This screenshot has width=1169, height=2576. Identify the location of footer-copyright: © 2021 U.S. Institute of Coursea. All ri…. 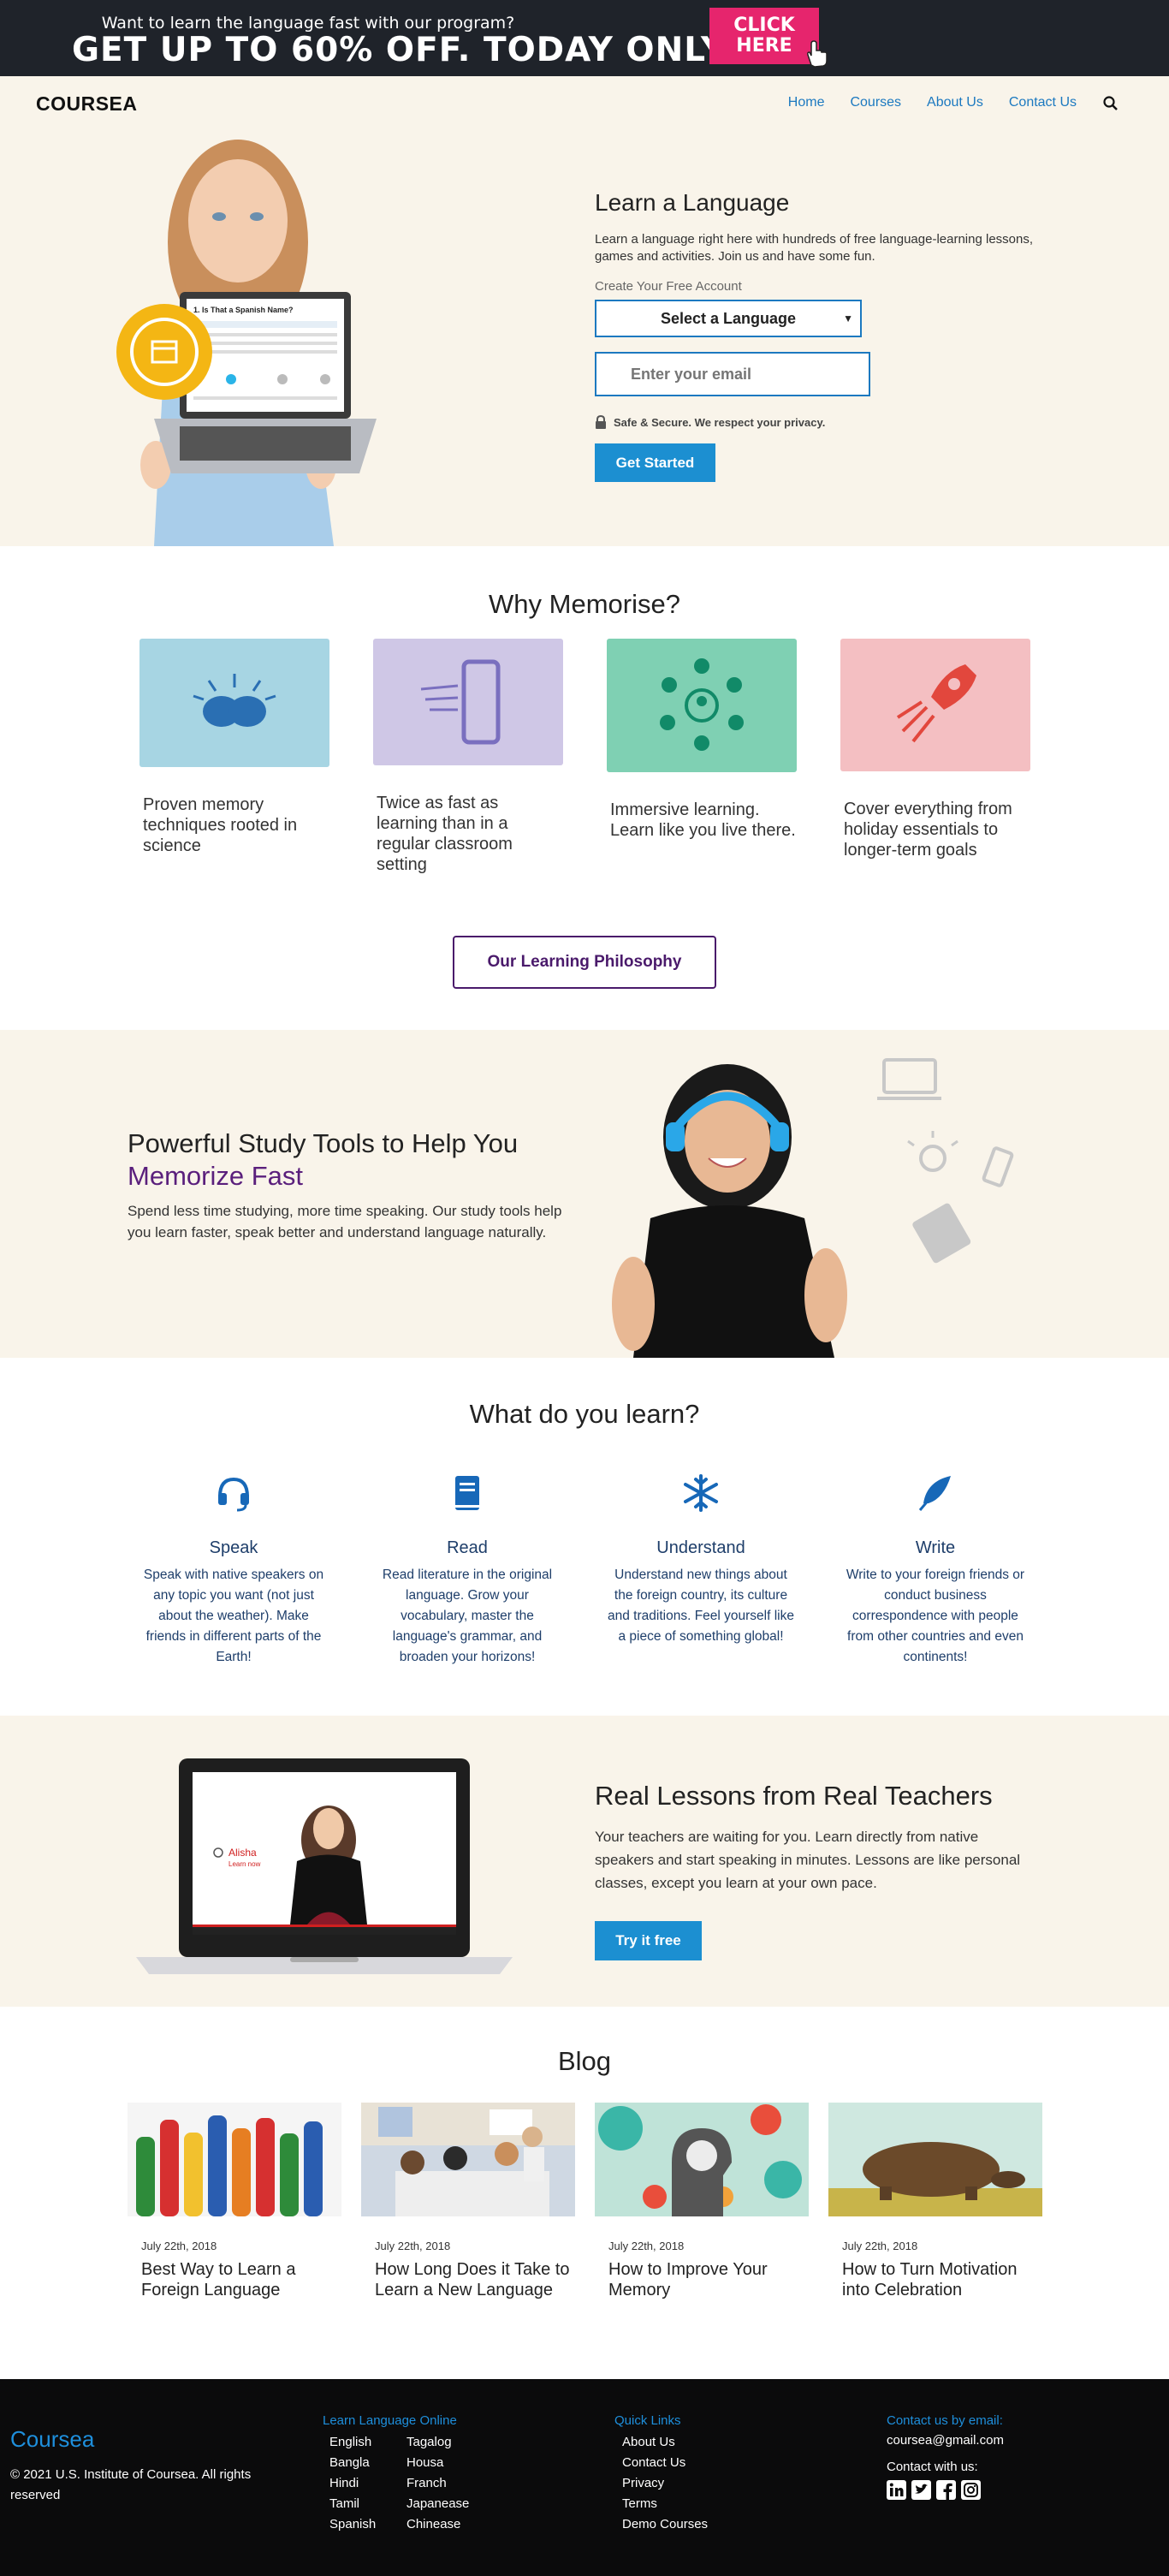
(131, 2484).